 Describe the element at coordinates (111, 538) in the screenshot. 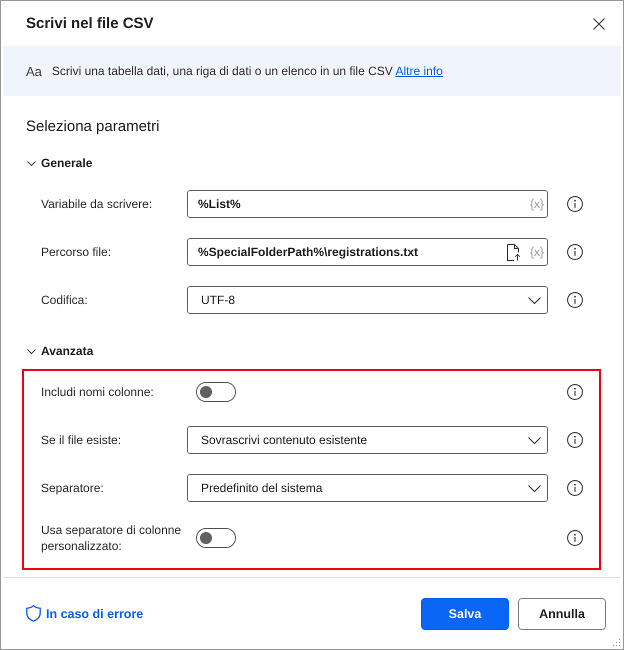

I see `field-label: Usa separatore di colonne personalizzato:` at that location.